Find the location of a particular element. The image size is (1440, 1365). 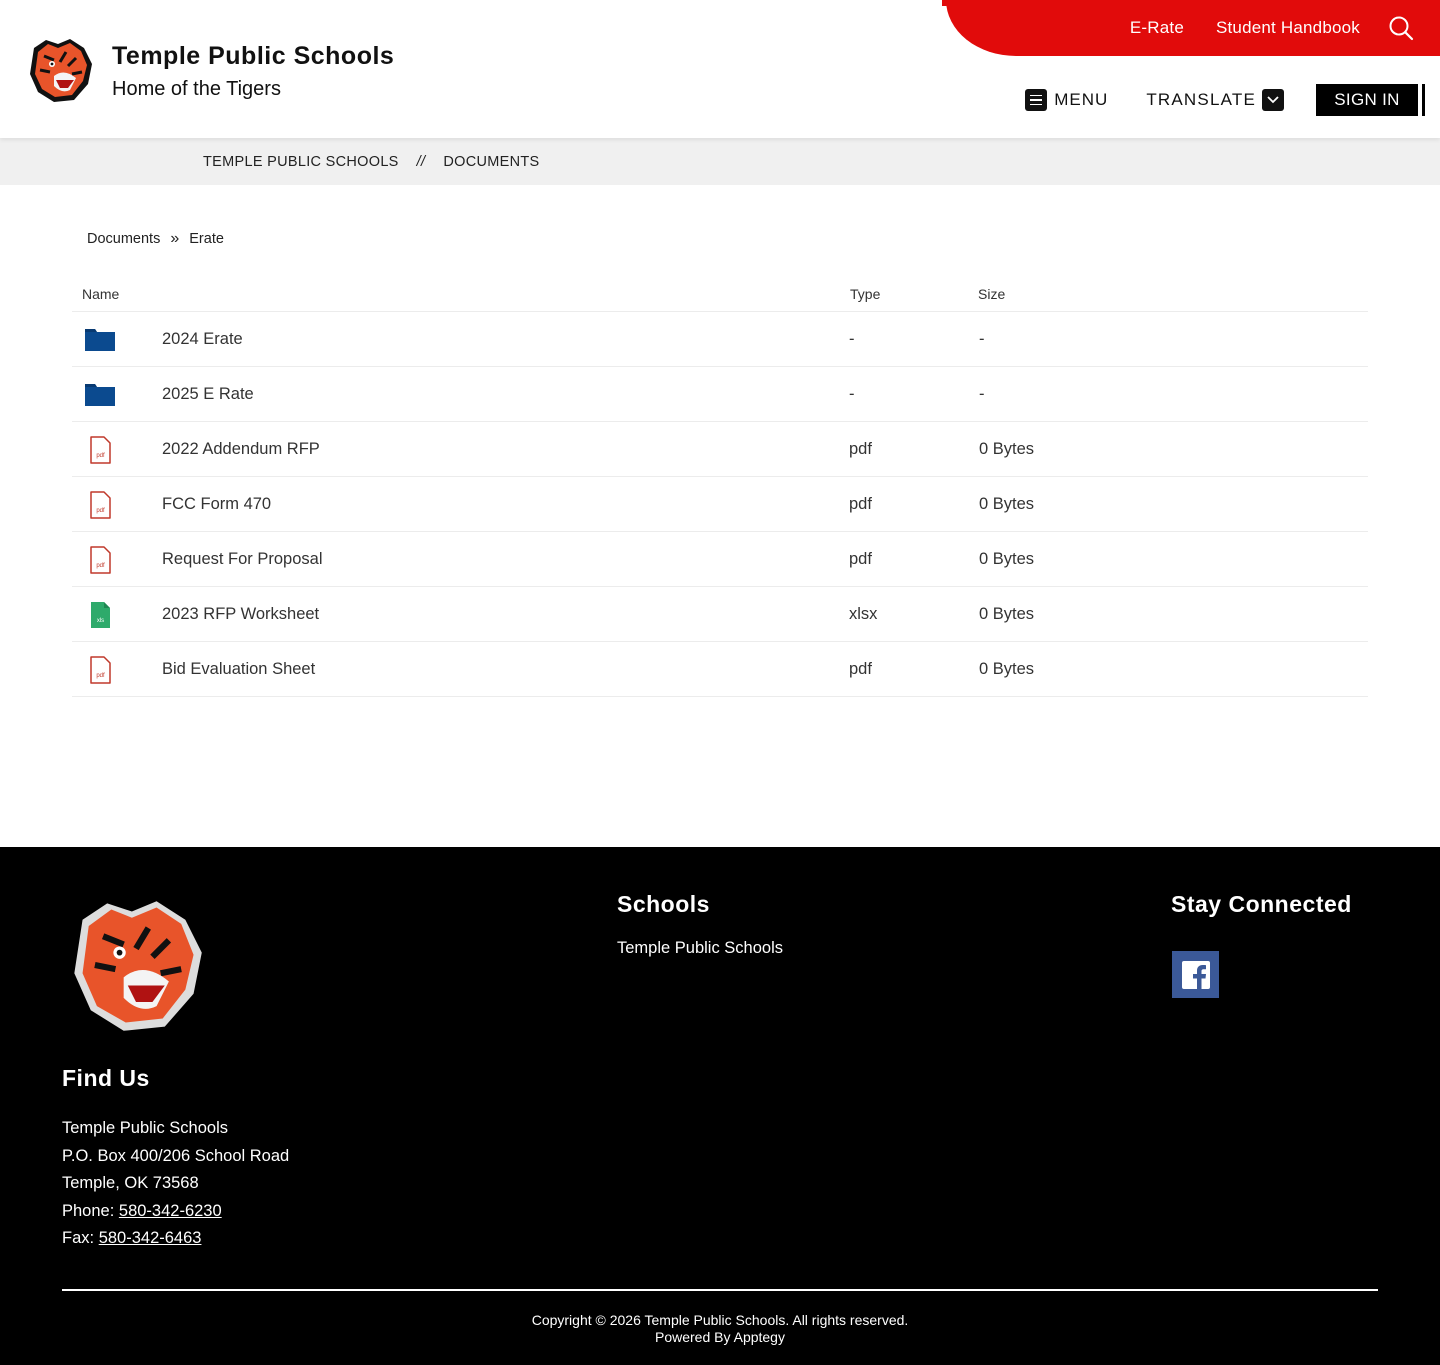

schools-heading: Schools is located at coordinates (663, 904).